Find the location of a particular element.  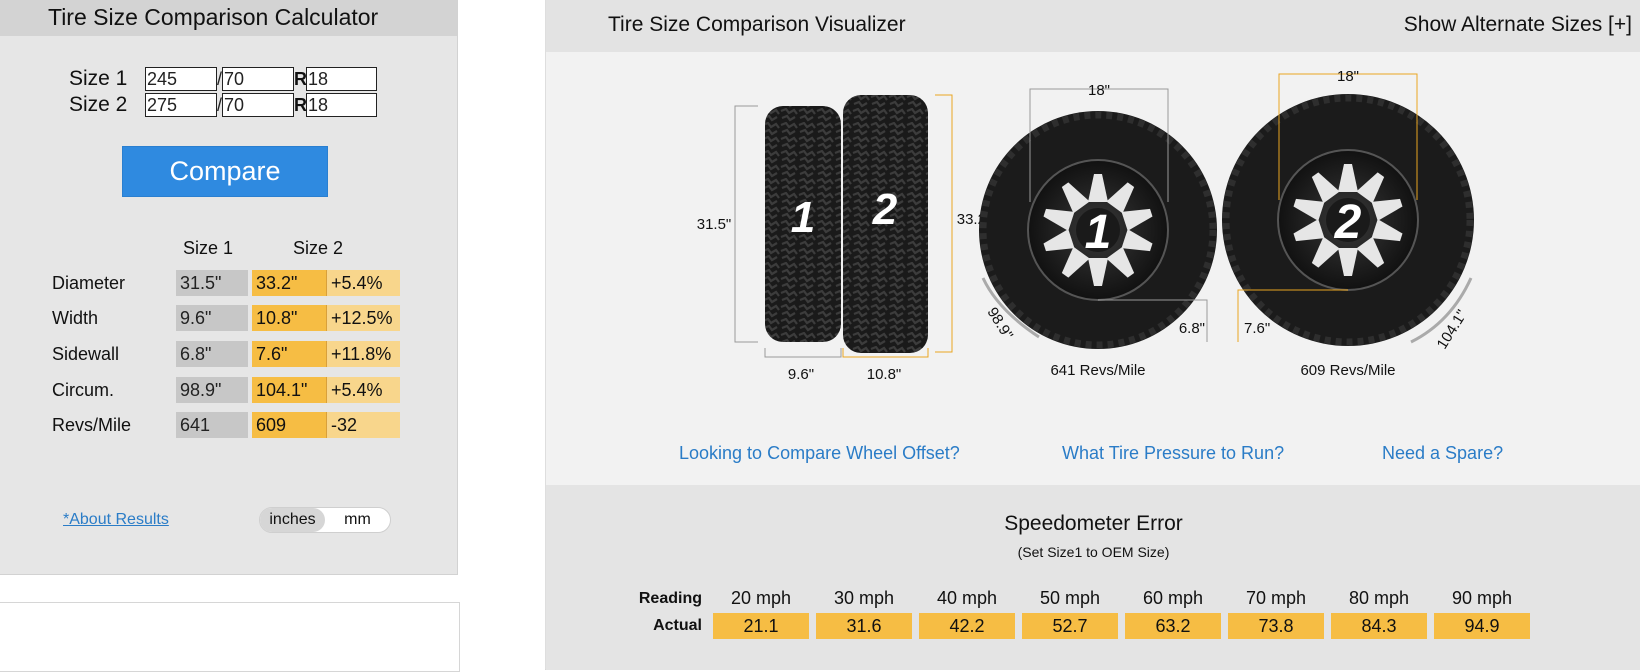

actual-value: 52.7 is located at coordinates (1070, 626).